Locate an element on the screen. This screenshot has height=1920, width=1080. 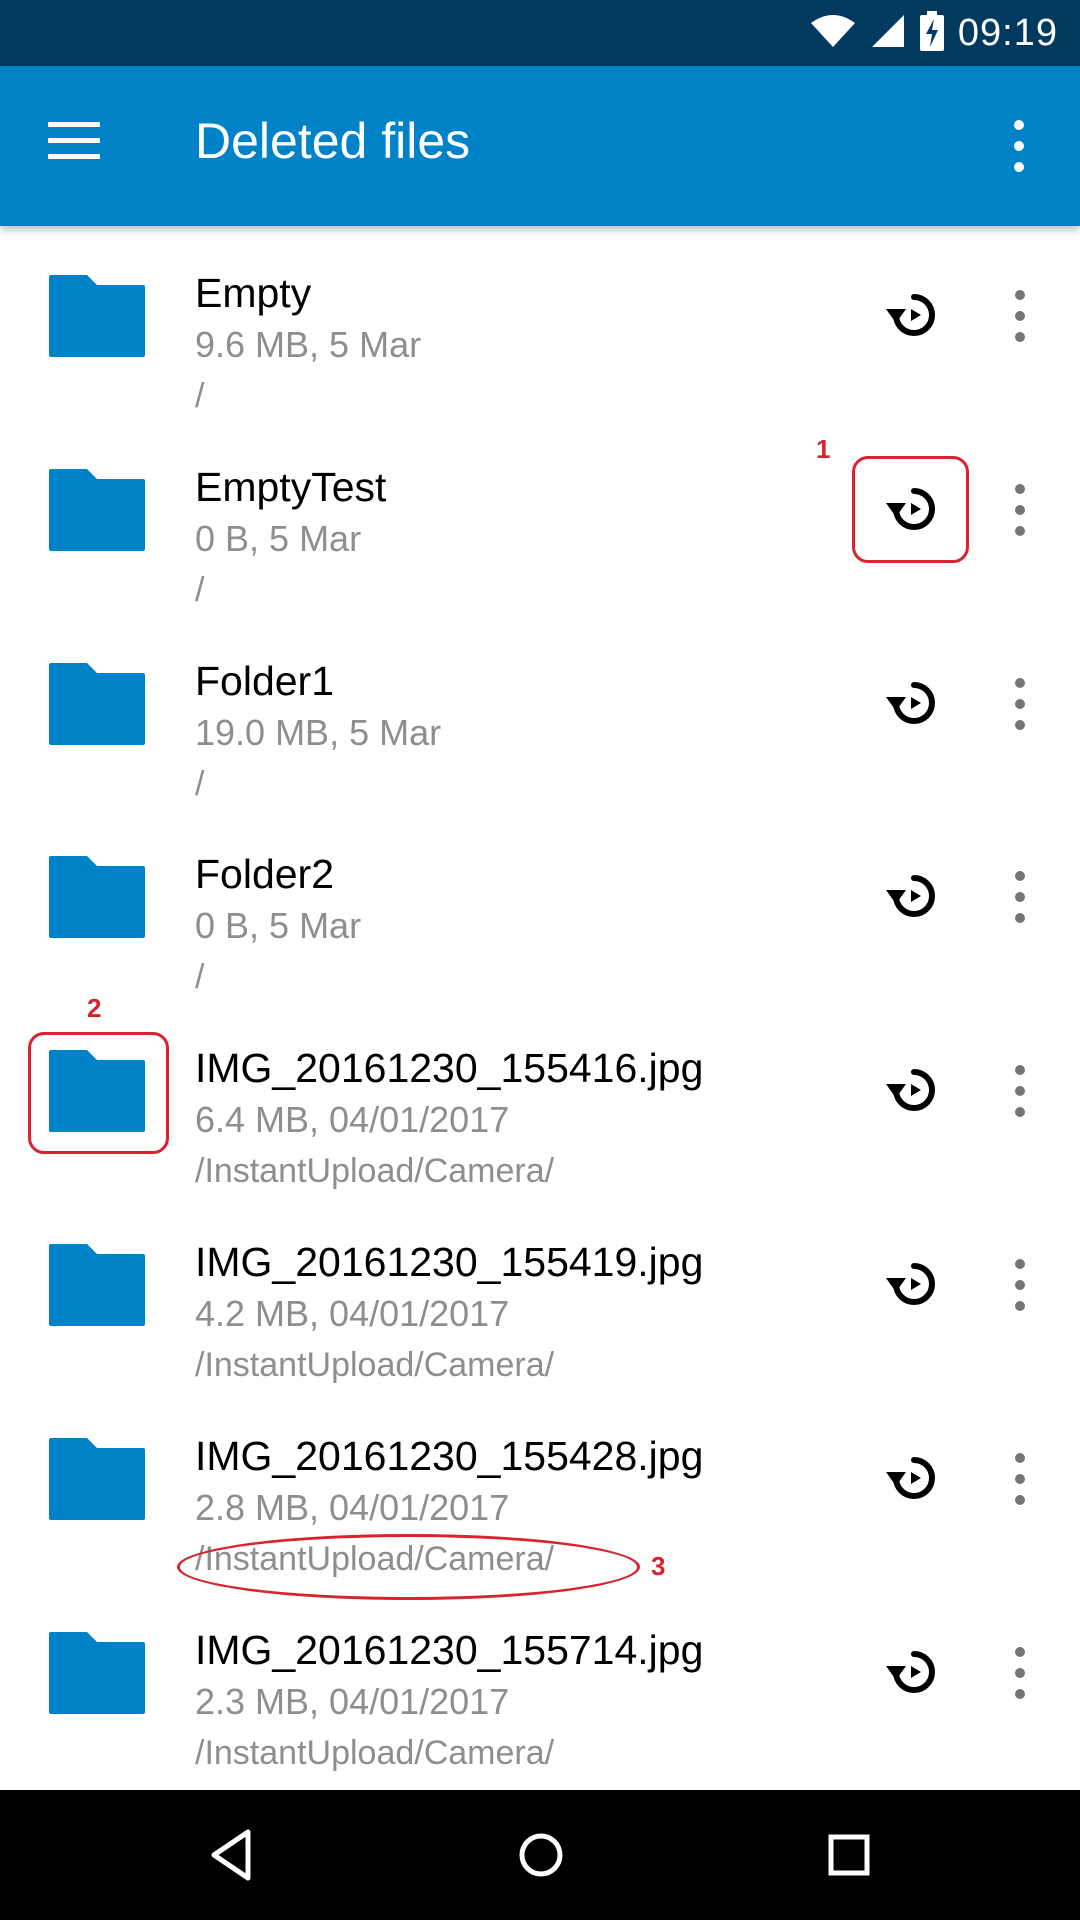
hamburger-menu-icon is located at coordinates (75, 145).